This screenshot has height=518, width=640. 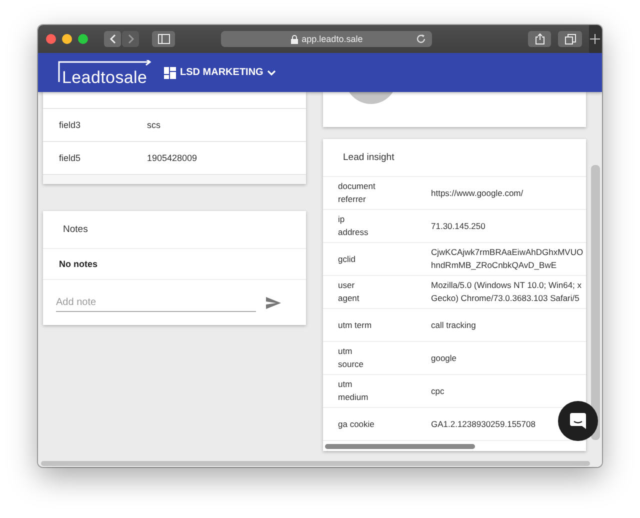 I want to click on chevron-left-icon, so click(x=112, y=39).